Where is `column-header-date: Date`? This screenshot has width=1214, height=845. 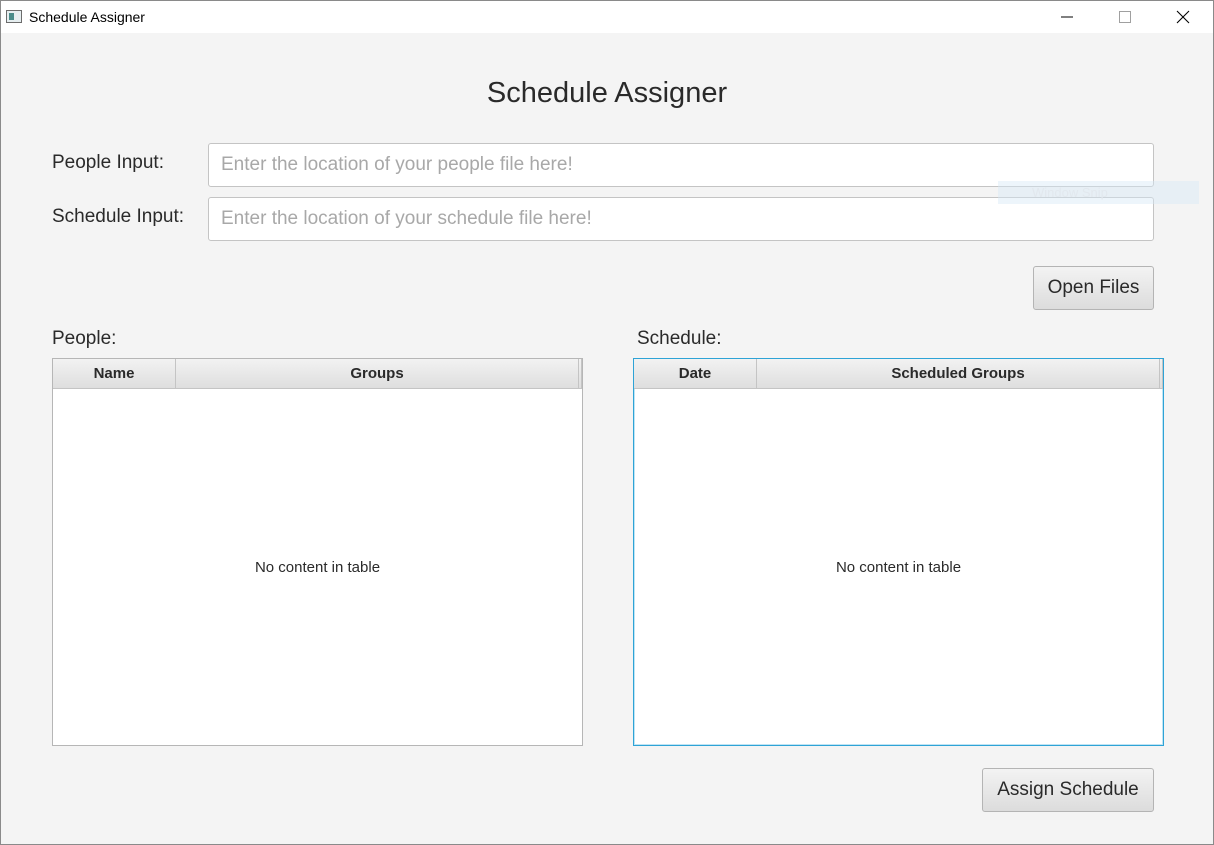
column-header-date: Date is located at coordinates (695, 373).